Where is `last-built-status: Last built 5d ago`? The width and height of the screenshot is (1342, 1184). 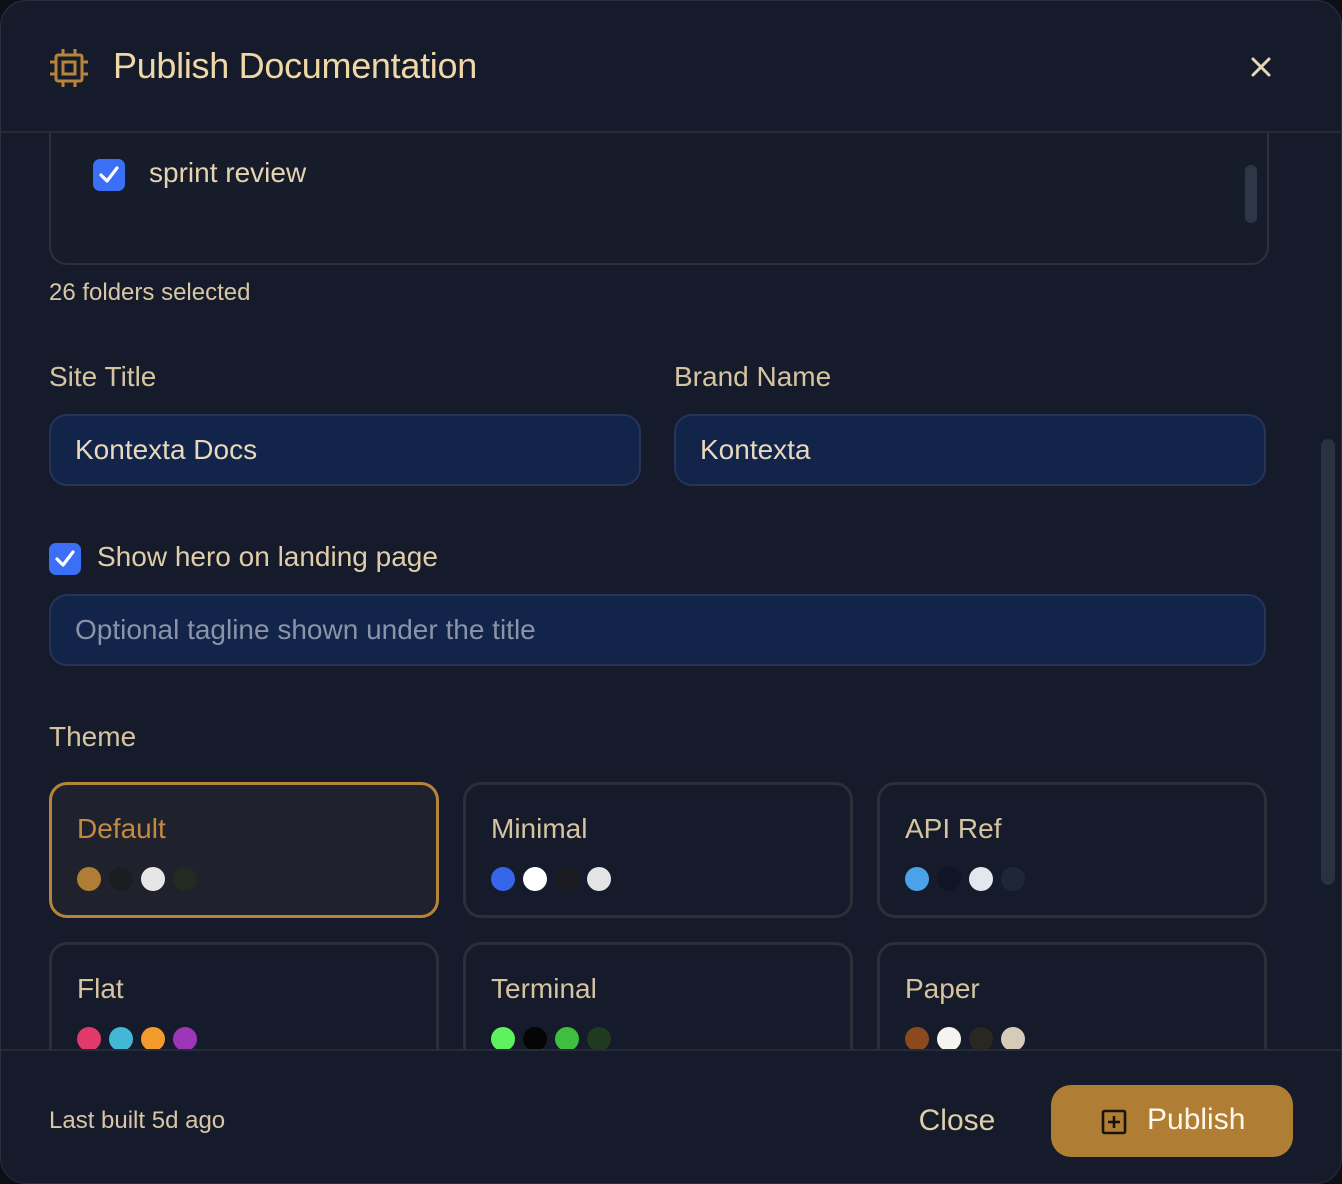 last-built-status: Last built 5d ago is located at coordinates (137, 1120).